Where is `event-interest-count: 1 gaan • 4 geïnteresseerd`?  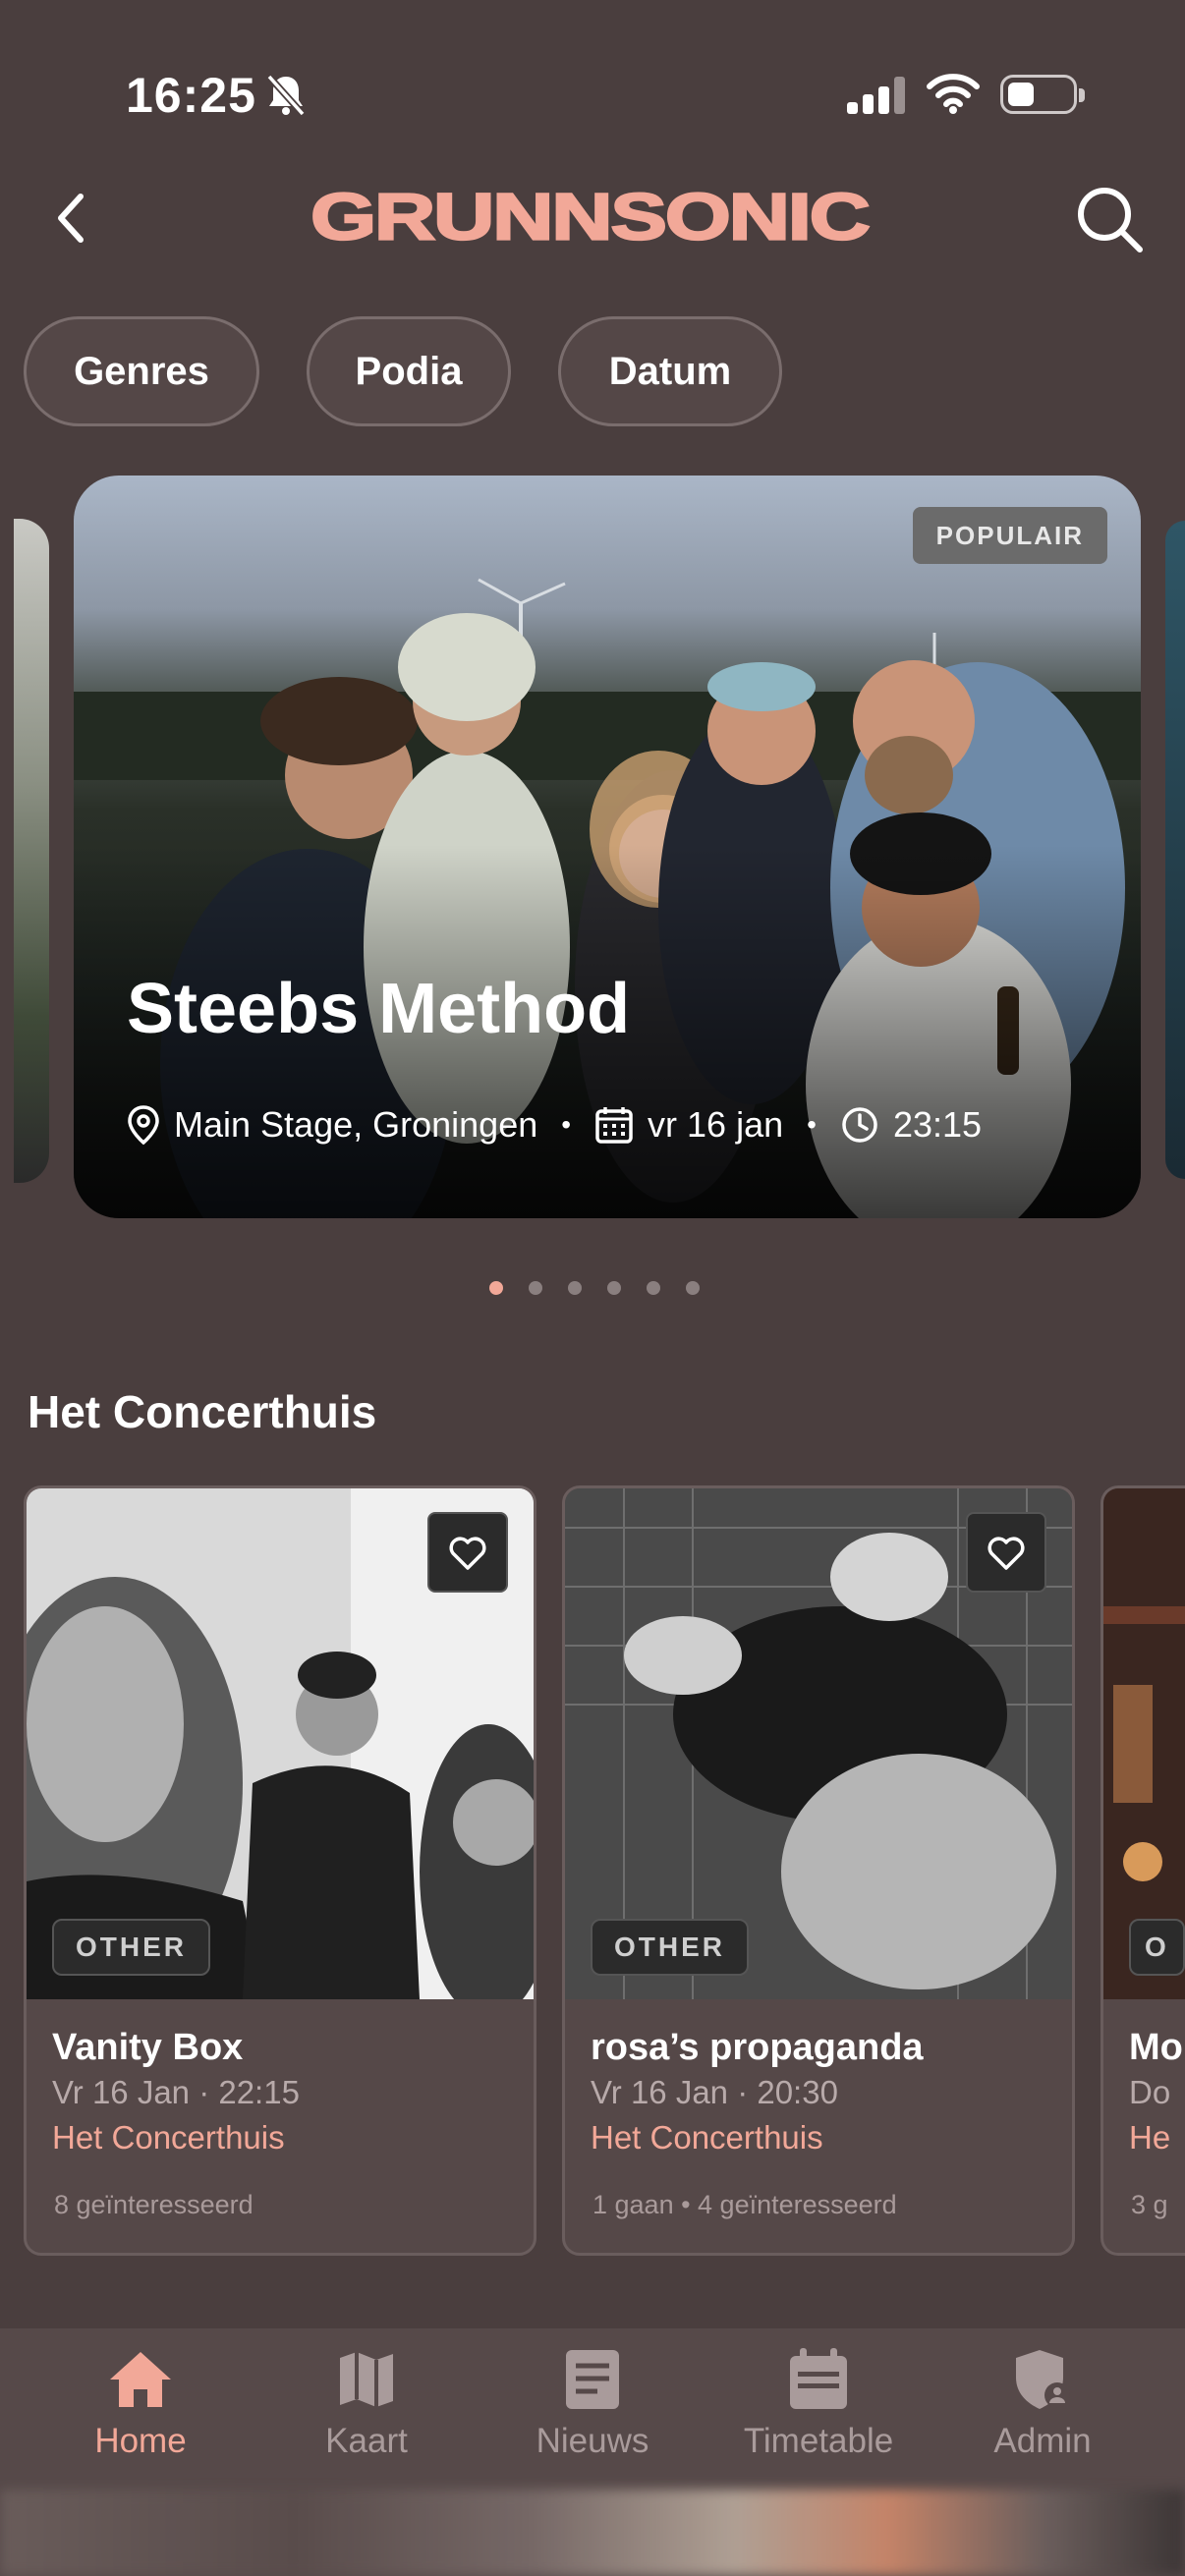 event-interest-count: 1 gaan • 4 geïnteresseerd is located at coordinates (745, 2204).